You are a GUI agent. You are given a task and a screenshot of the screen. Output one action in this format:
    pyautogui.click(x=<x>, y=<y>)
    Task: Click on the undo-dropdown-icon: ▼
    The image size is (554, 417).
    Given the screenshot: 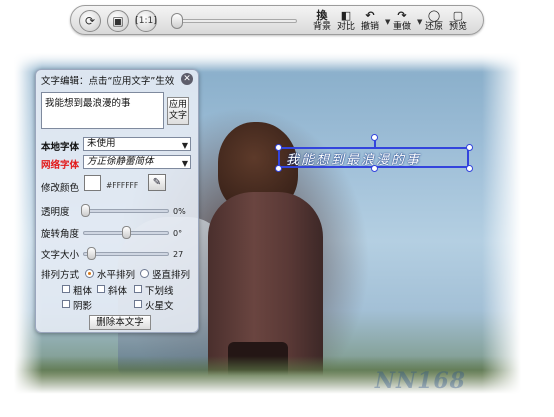 What is the action you would take?
    pyautogui.click(x=387, y=22)
    